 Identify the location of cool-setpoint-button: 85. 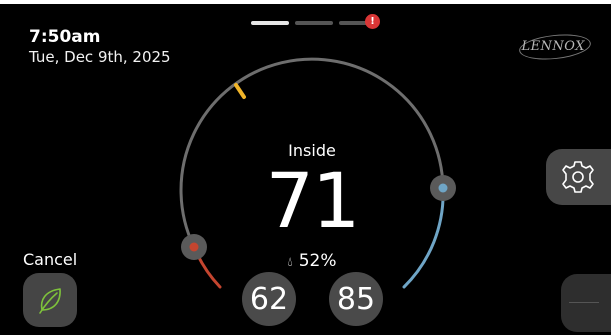
(356, 299).